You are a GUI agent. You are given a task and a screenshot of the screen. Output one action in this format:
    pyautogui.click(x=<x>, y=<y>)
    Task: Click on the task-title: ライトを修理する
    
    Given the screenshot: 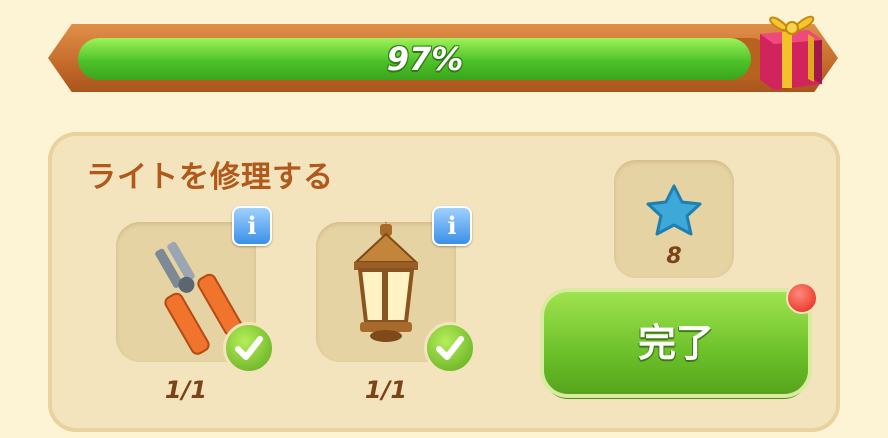 What is the action you would take?
    pyautogui.click(x=210, y=177)
    